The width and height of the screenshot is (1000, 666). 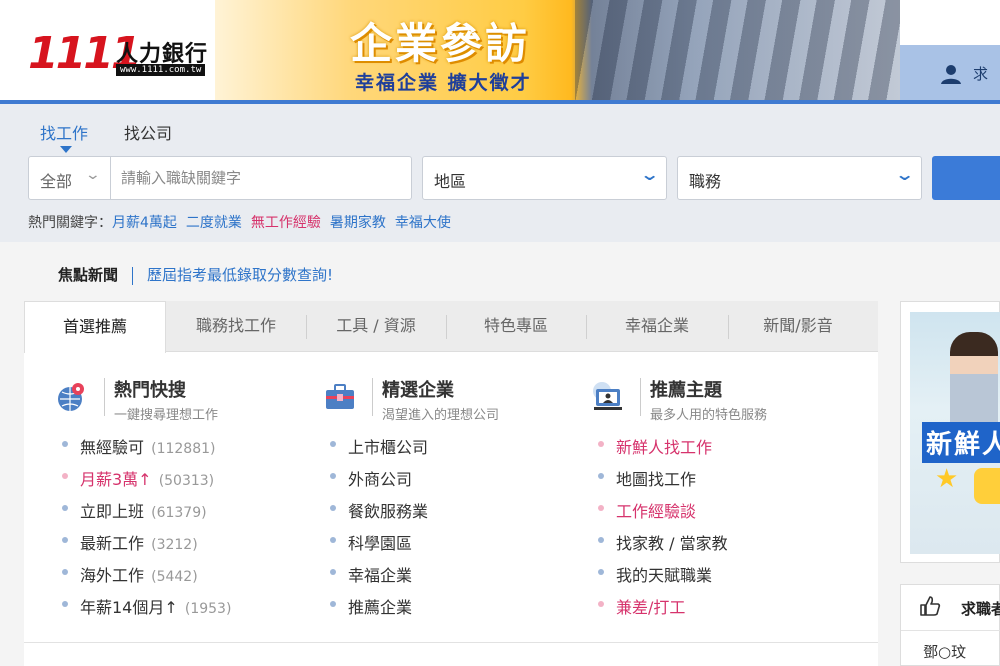 I want to click on banner-subtitle: 幸福企業 擴大徵才, so click(x=443, y=83).